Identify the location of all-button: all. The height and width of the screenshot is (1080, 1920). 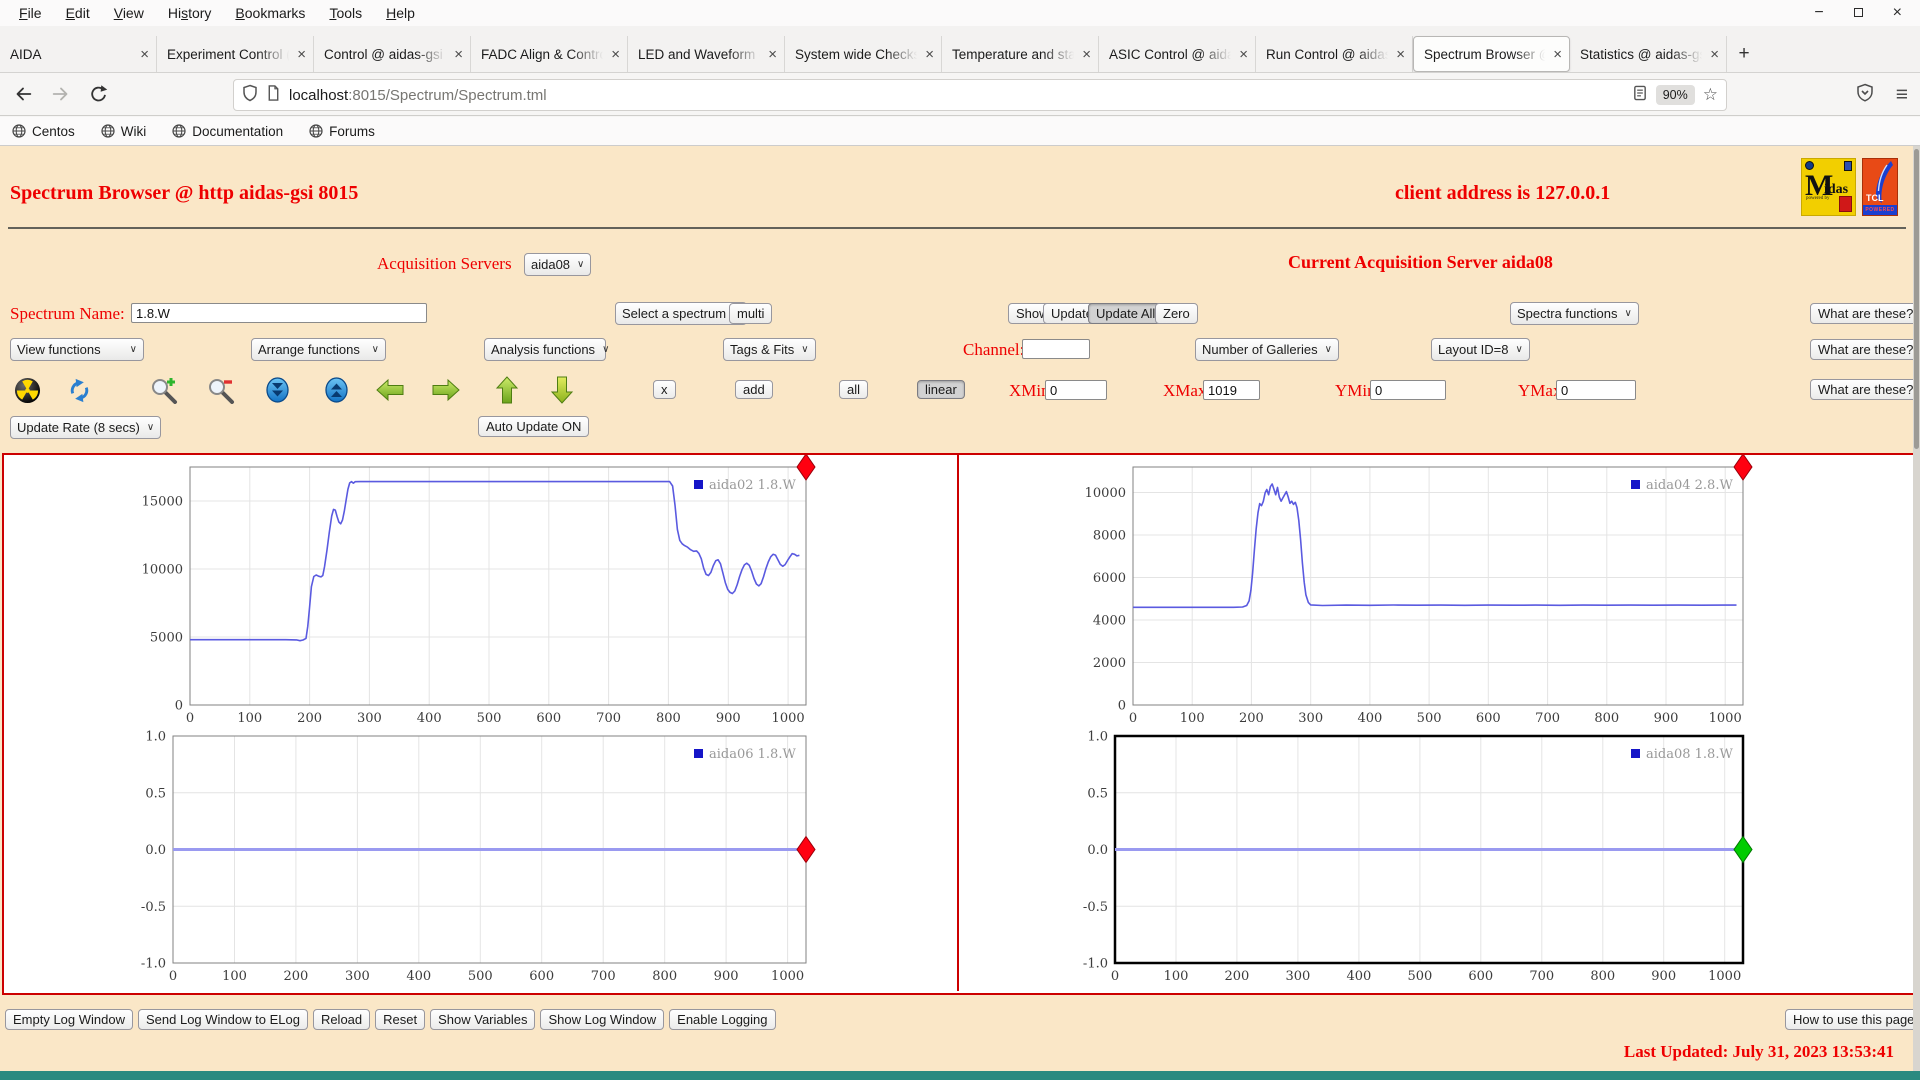
(854, 389).